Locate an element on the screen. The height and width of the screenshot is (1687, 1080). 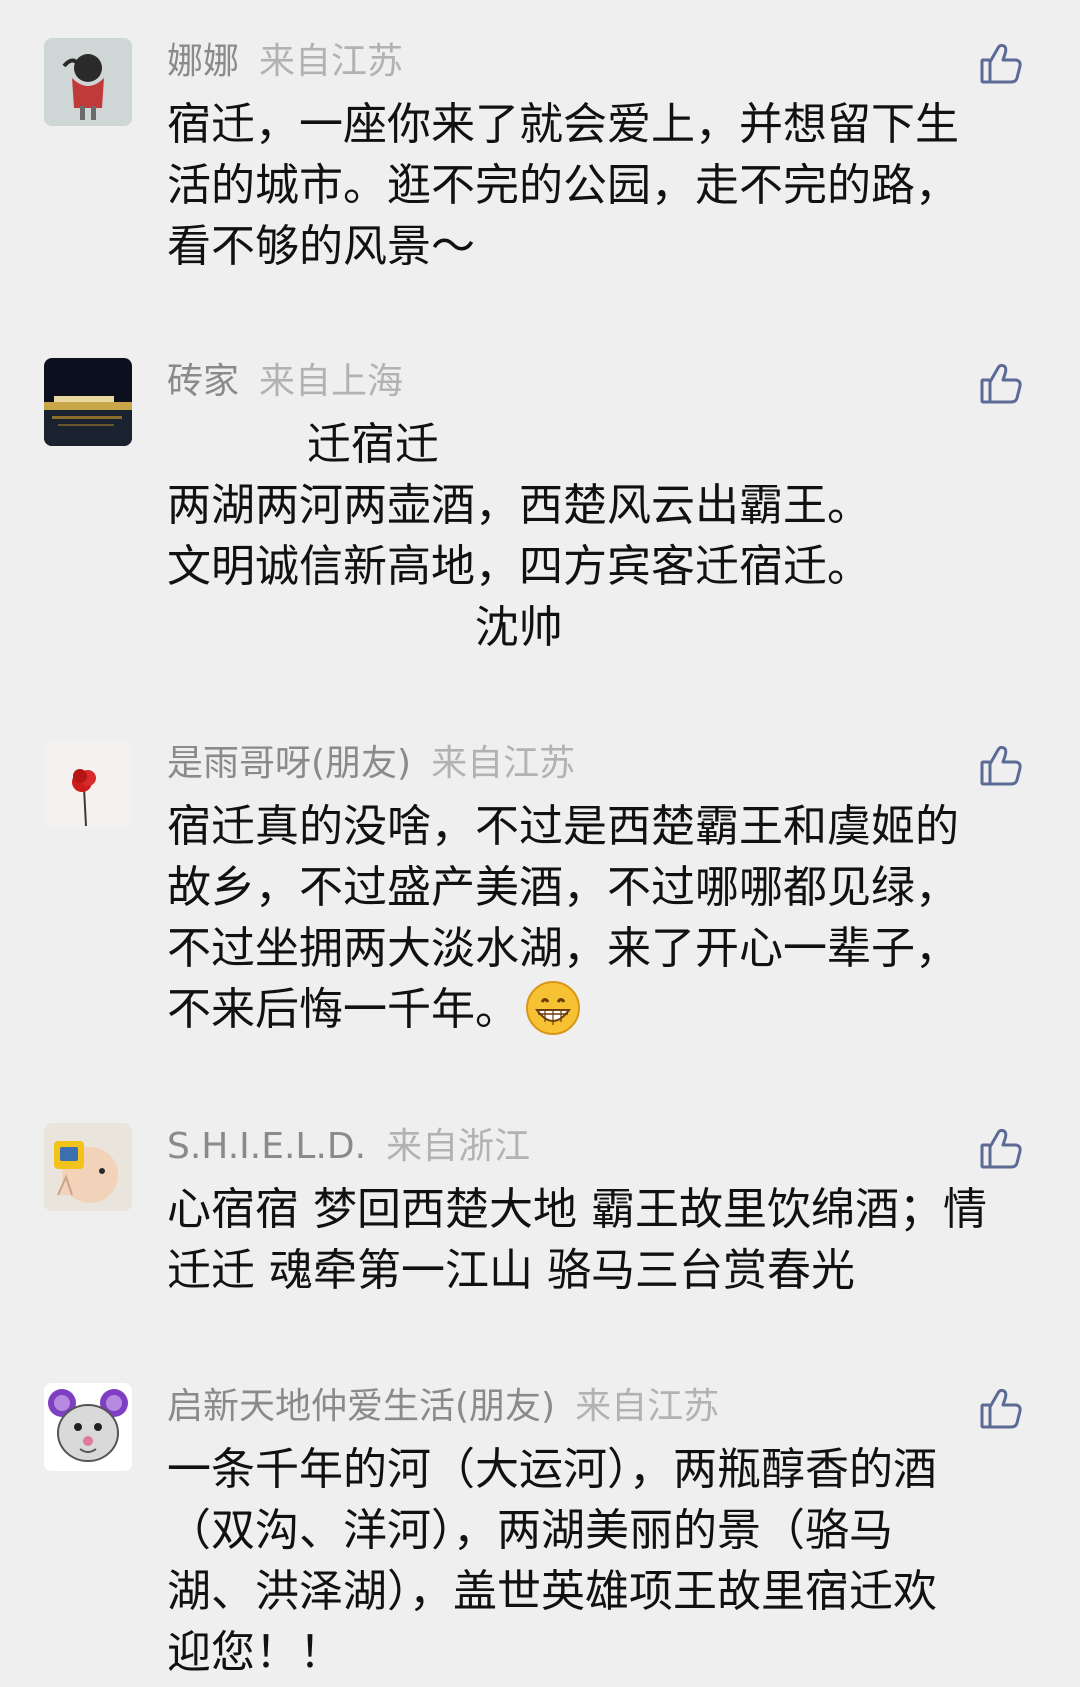
comment-line: 看不够的风景～ is located at coordinates (321, 246).